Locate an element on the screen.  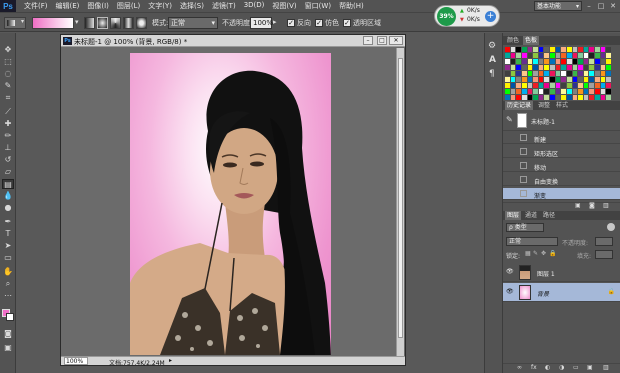
history-item: 自由变换 is located at coordinates (561, 180).